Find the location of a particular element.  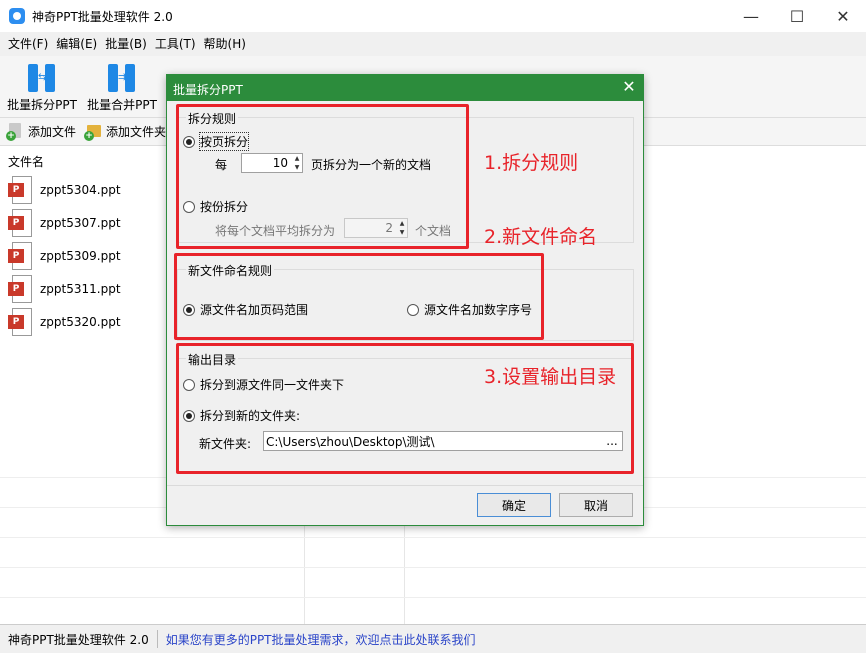

annotation-box-split-rule is located at coordinates (322, 176).